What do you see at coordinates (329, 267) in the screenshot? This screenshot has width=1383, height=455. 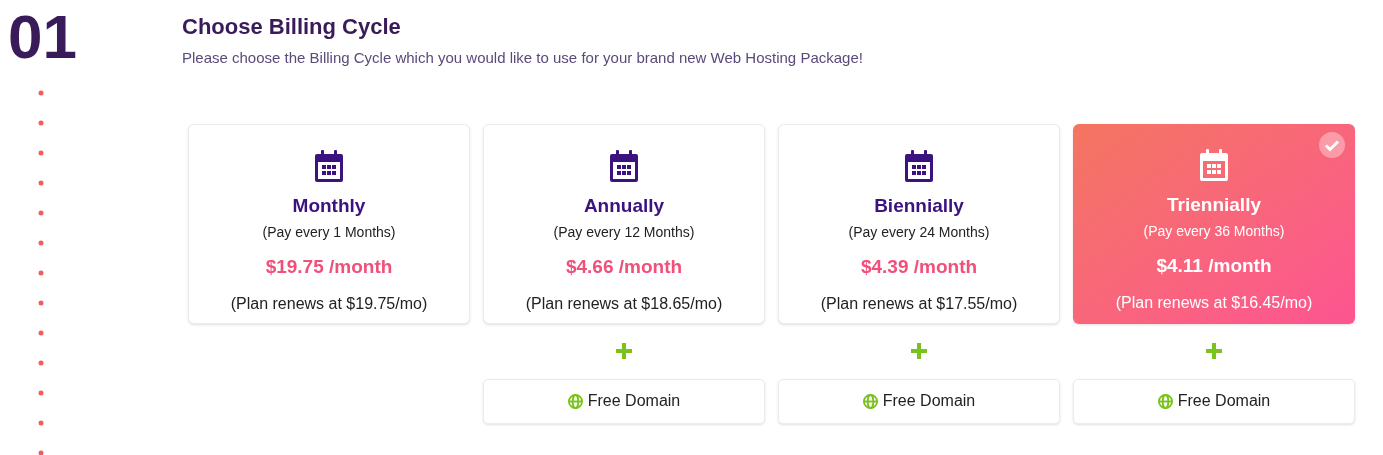 I see `price: $19.75 /month` at bounding box center [329, 267].